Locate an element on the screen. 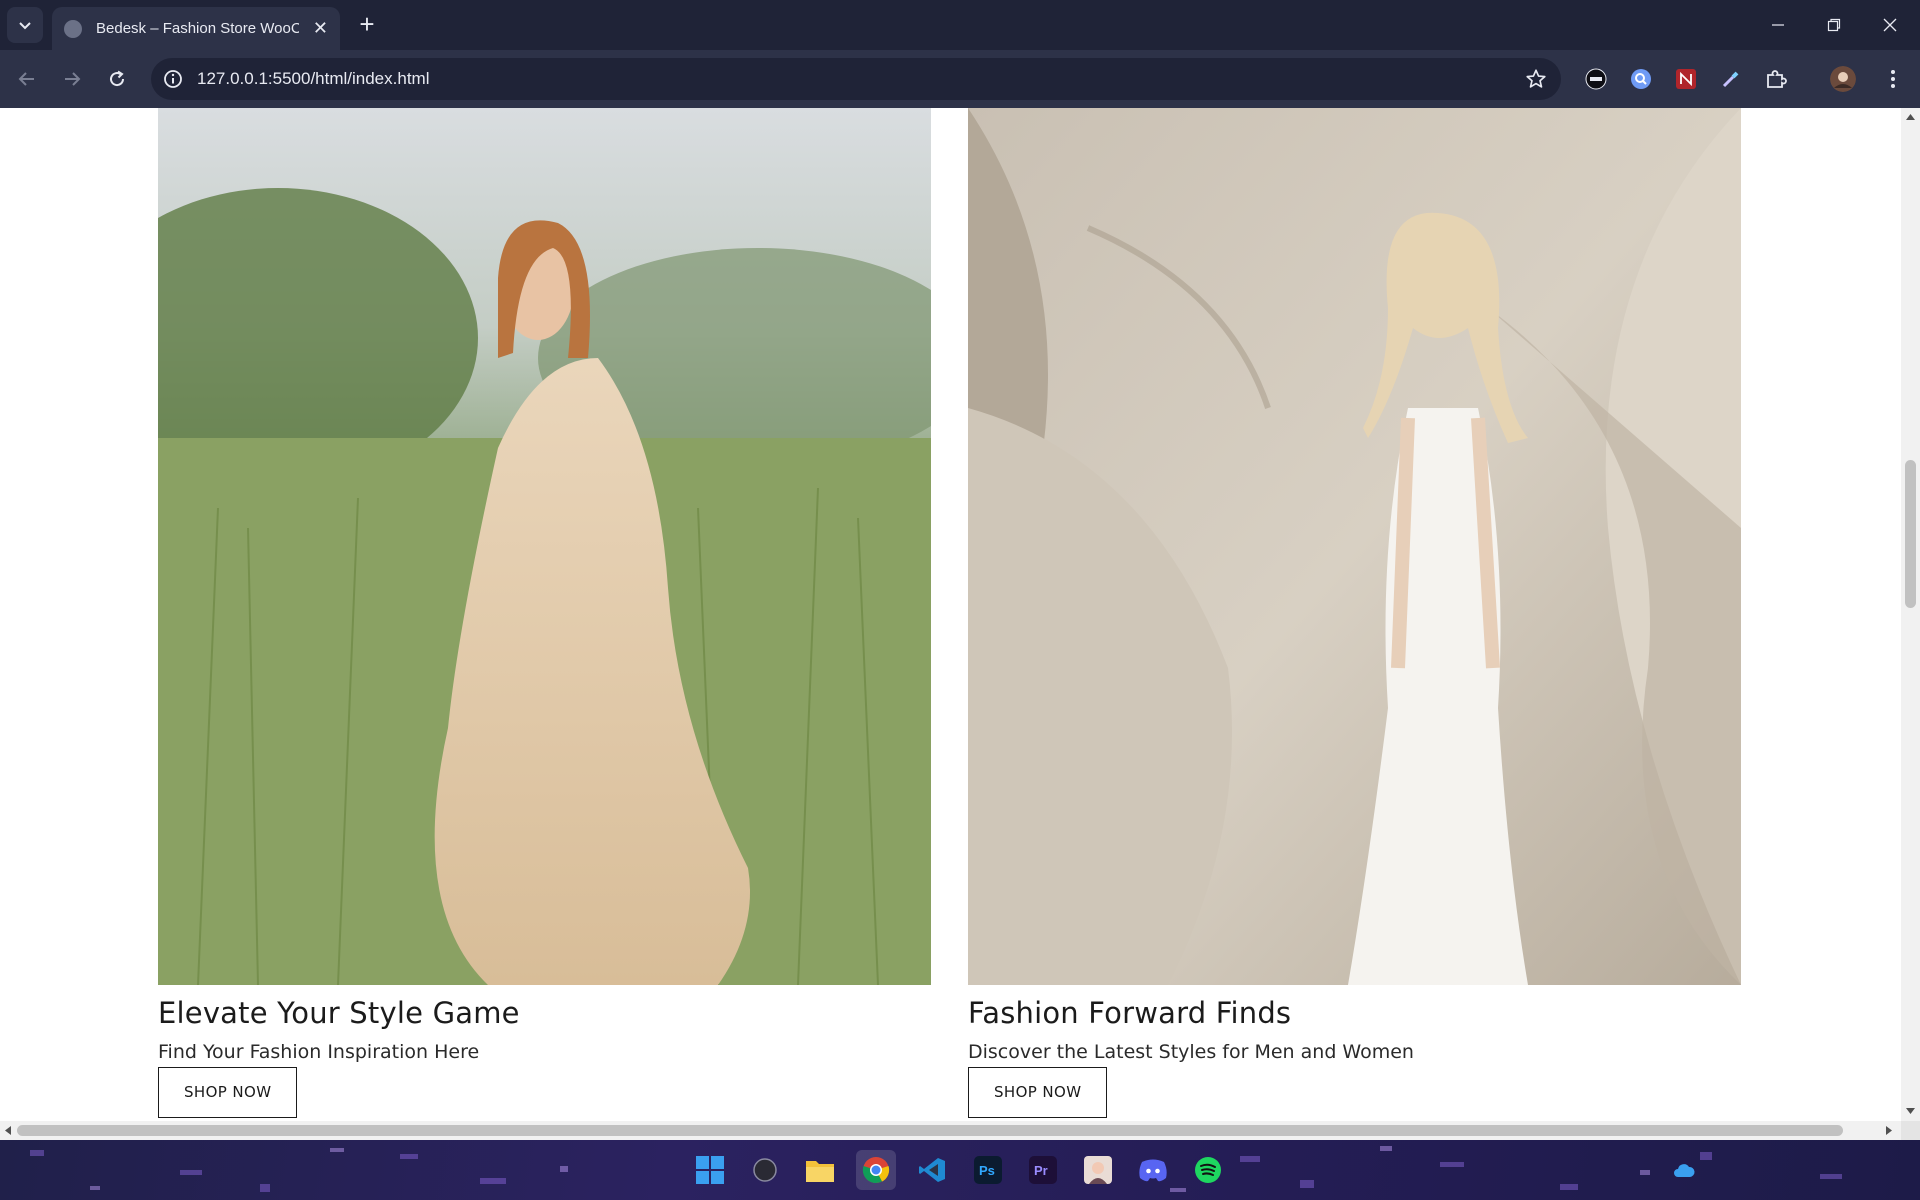  app-icon is located at coordinates (1098, 1170).